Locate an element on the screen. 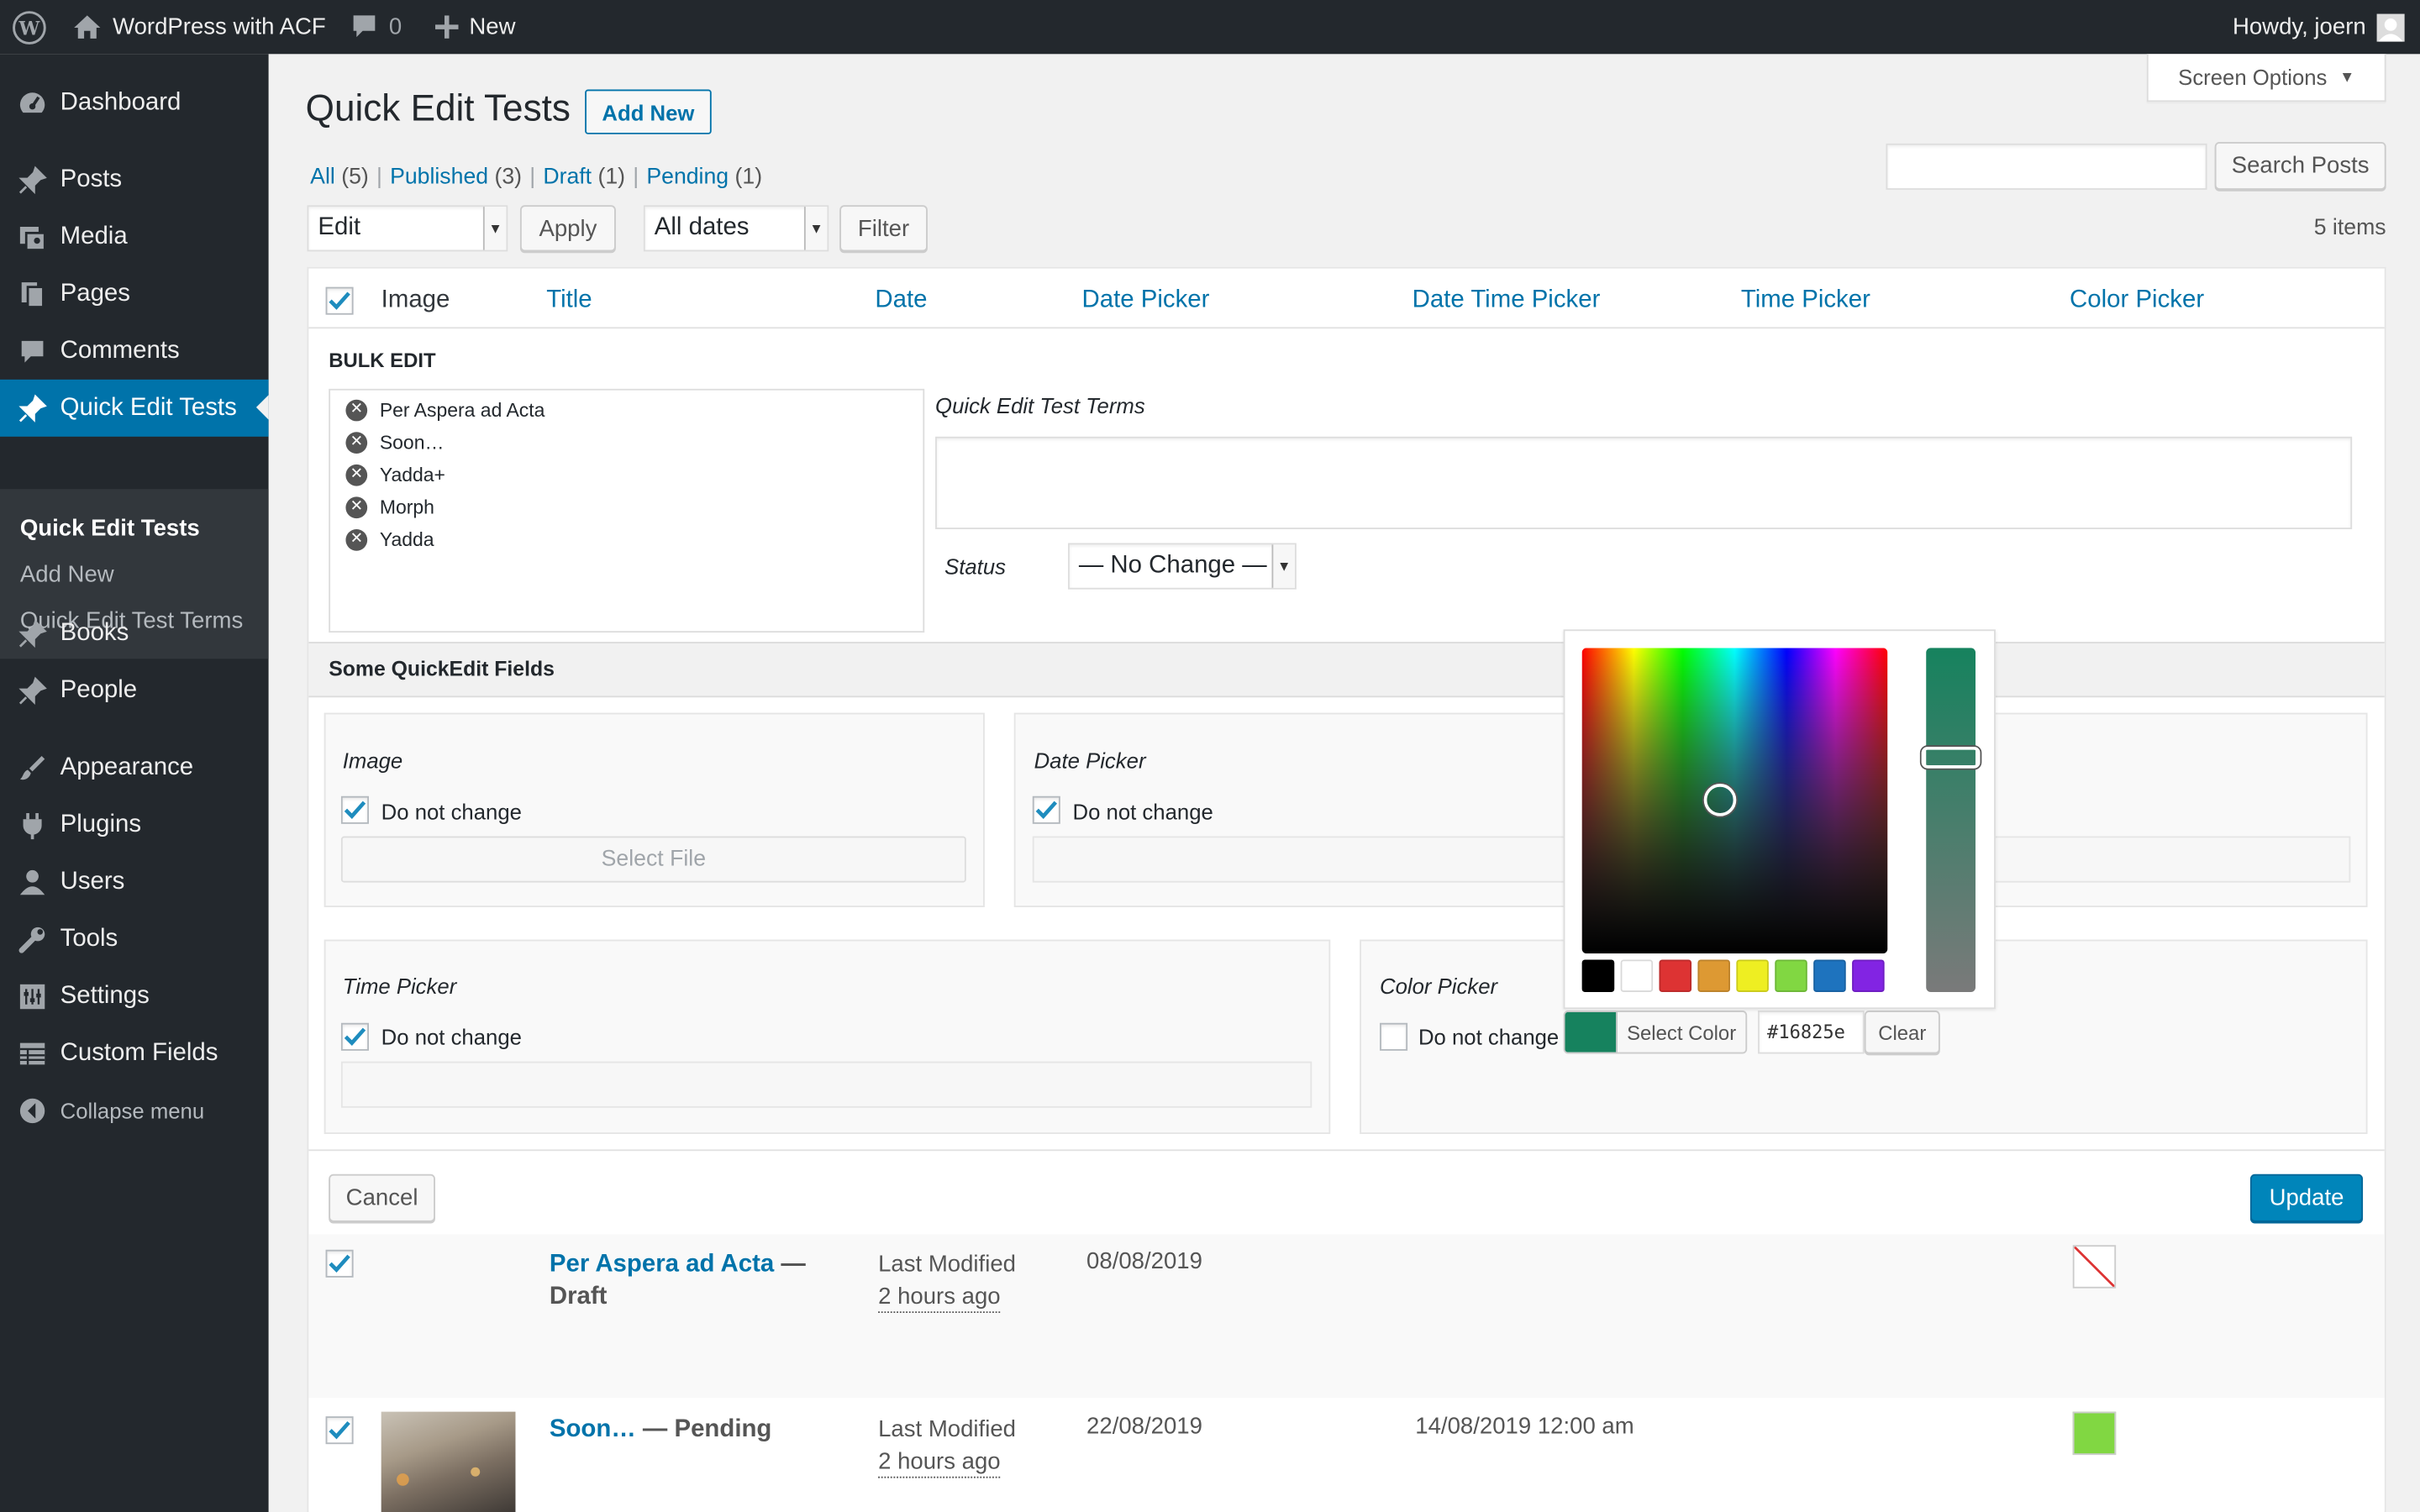  current-color-swatch is located at coordinates (1591, 1032).